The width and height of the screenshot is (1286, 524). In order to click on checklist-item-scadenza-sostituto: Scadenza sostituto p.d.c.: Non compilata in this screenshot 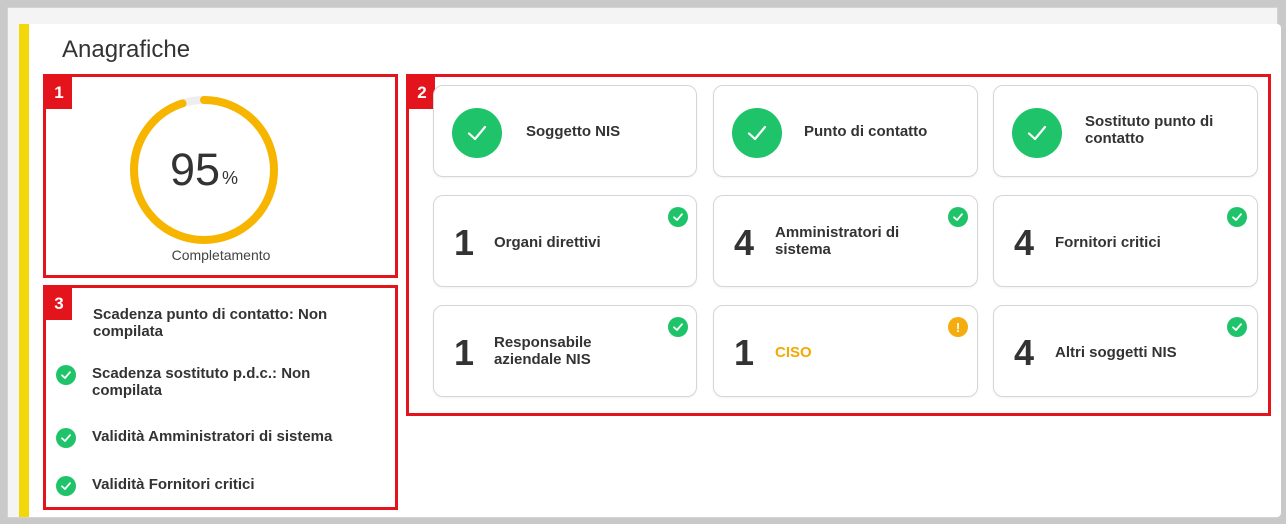, I will do `click(214, 382)`.